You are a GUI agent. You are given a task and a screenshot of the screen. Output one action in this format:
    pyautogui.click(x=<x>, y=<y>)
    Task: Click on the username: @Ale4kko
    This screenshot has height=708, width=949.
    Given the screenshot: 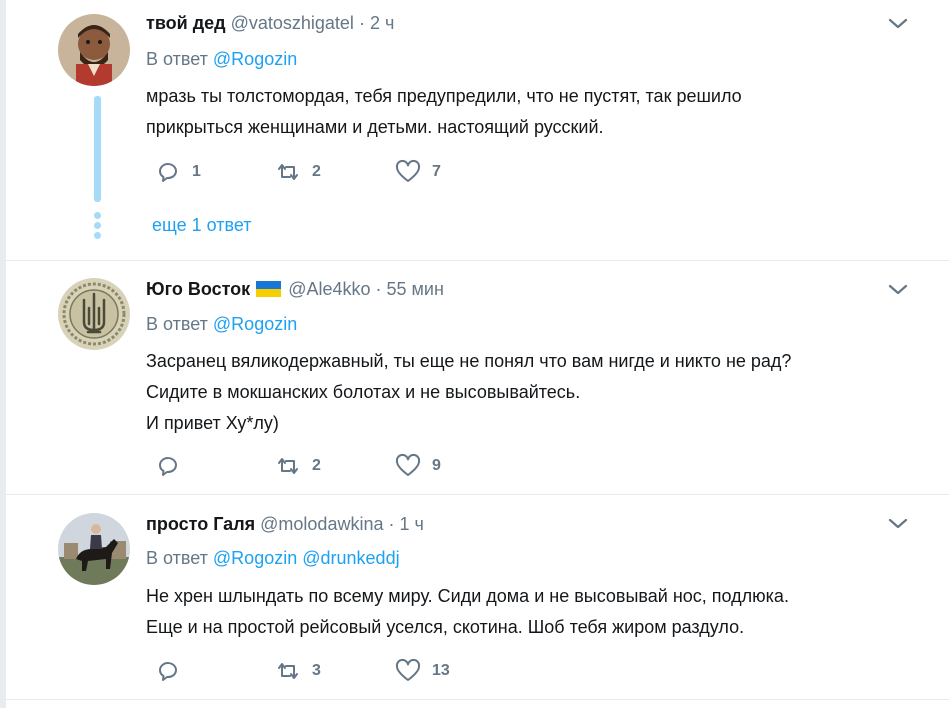 What is the action you would take?
    pyautogui.click(x=329, y=289)
    